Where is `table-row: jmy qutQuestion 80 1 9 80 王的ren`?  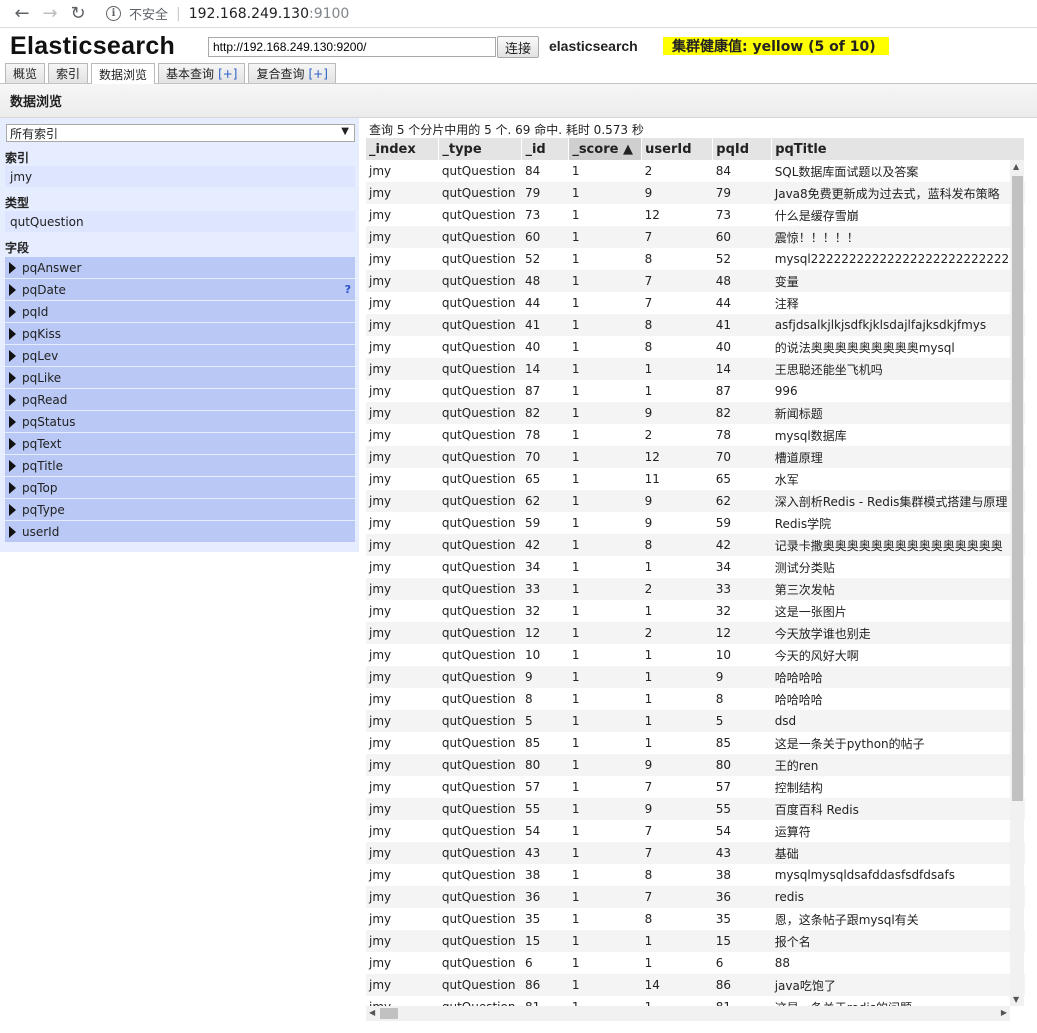
table-row: jmy qutQuestion 80 1 9 80 王的ren is located at coordinates (695, 765).